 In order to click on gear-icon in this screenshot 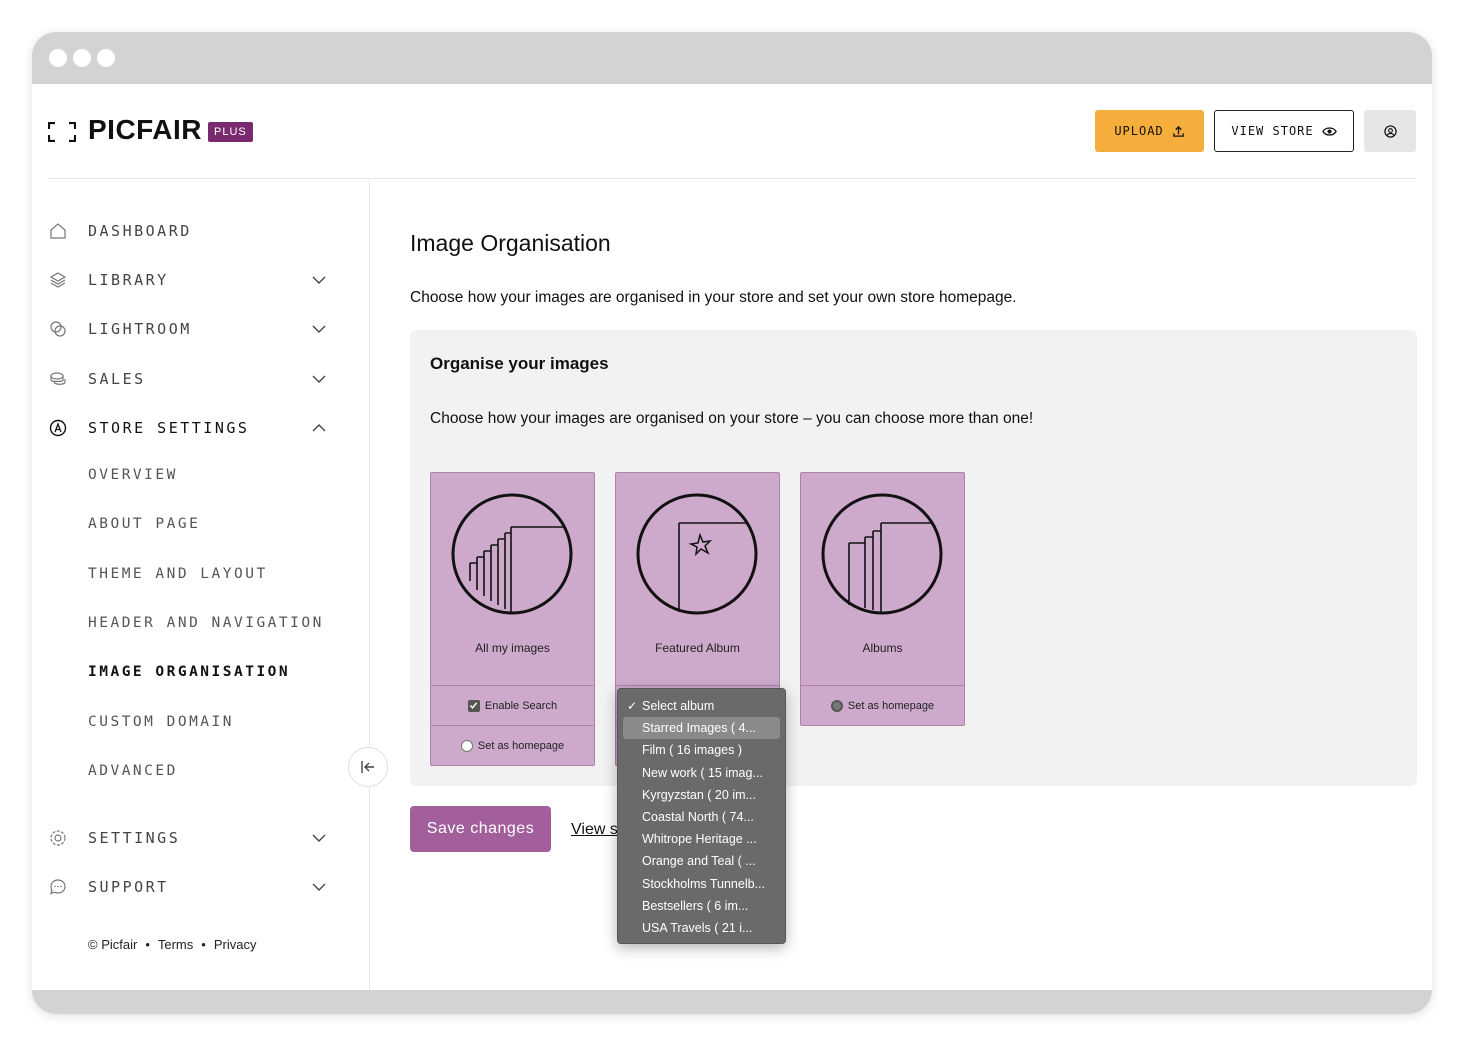, I will do `click(58, 838)`.